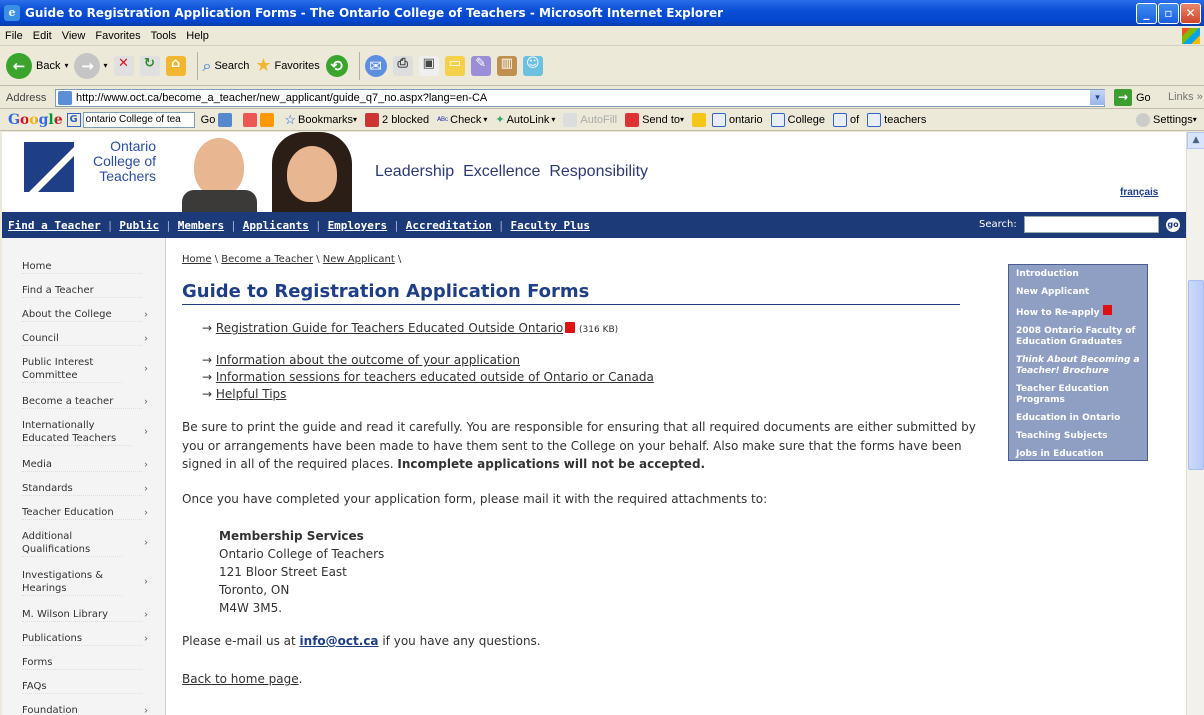 Image resolution: width=1204 pixels, height=715 pixels. I want to click on refresh-icon: ↻, so click(149, 65).